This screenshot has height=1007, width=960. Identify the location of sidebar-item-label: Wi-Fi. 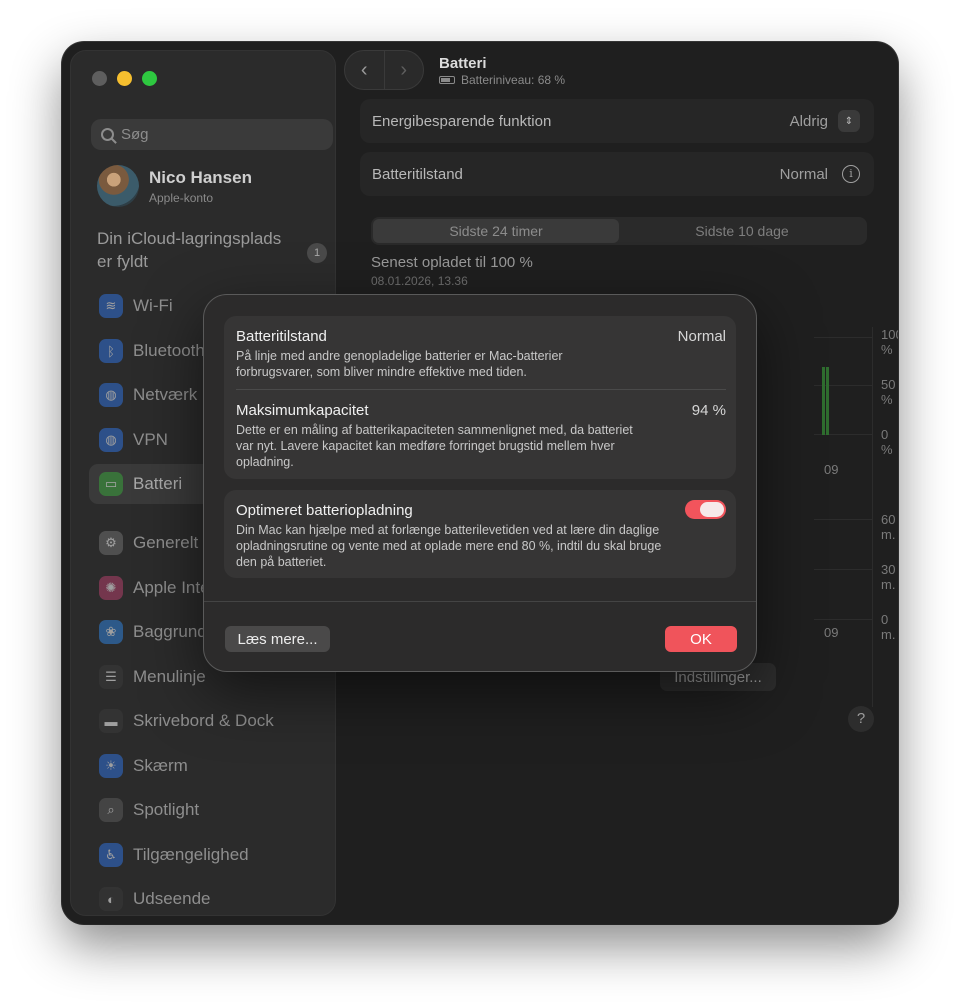
(153, 305).